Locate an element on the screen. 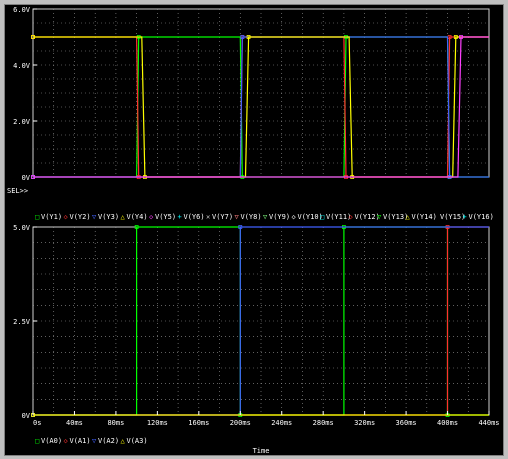 This screenshot has width=508, height=459. lower-y-tick-label: 2.5V is located at coordinates (22, 322).